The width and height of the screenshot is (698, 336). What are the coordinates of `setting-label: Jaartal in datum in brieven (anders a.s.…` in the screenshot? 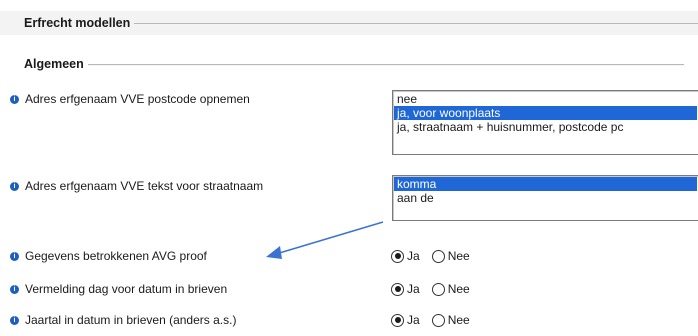 It's located at (131, 320).